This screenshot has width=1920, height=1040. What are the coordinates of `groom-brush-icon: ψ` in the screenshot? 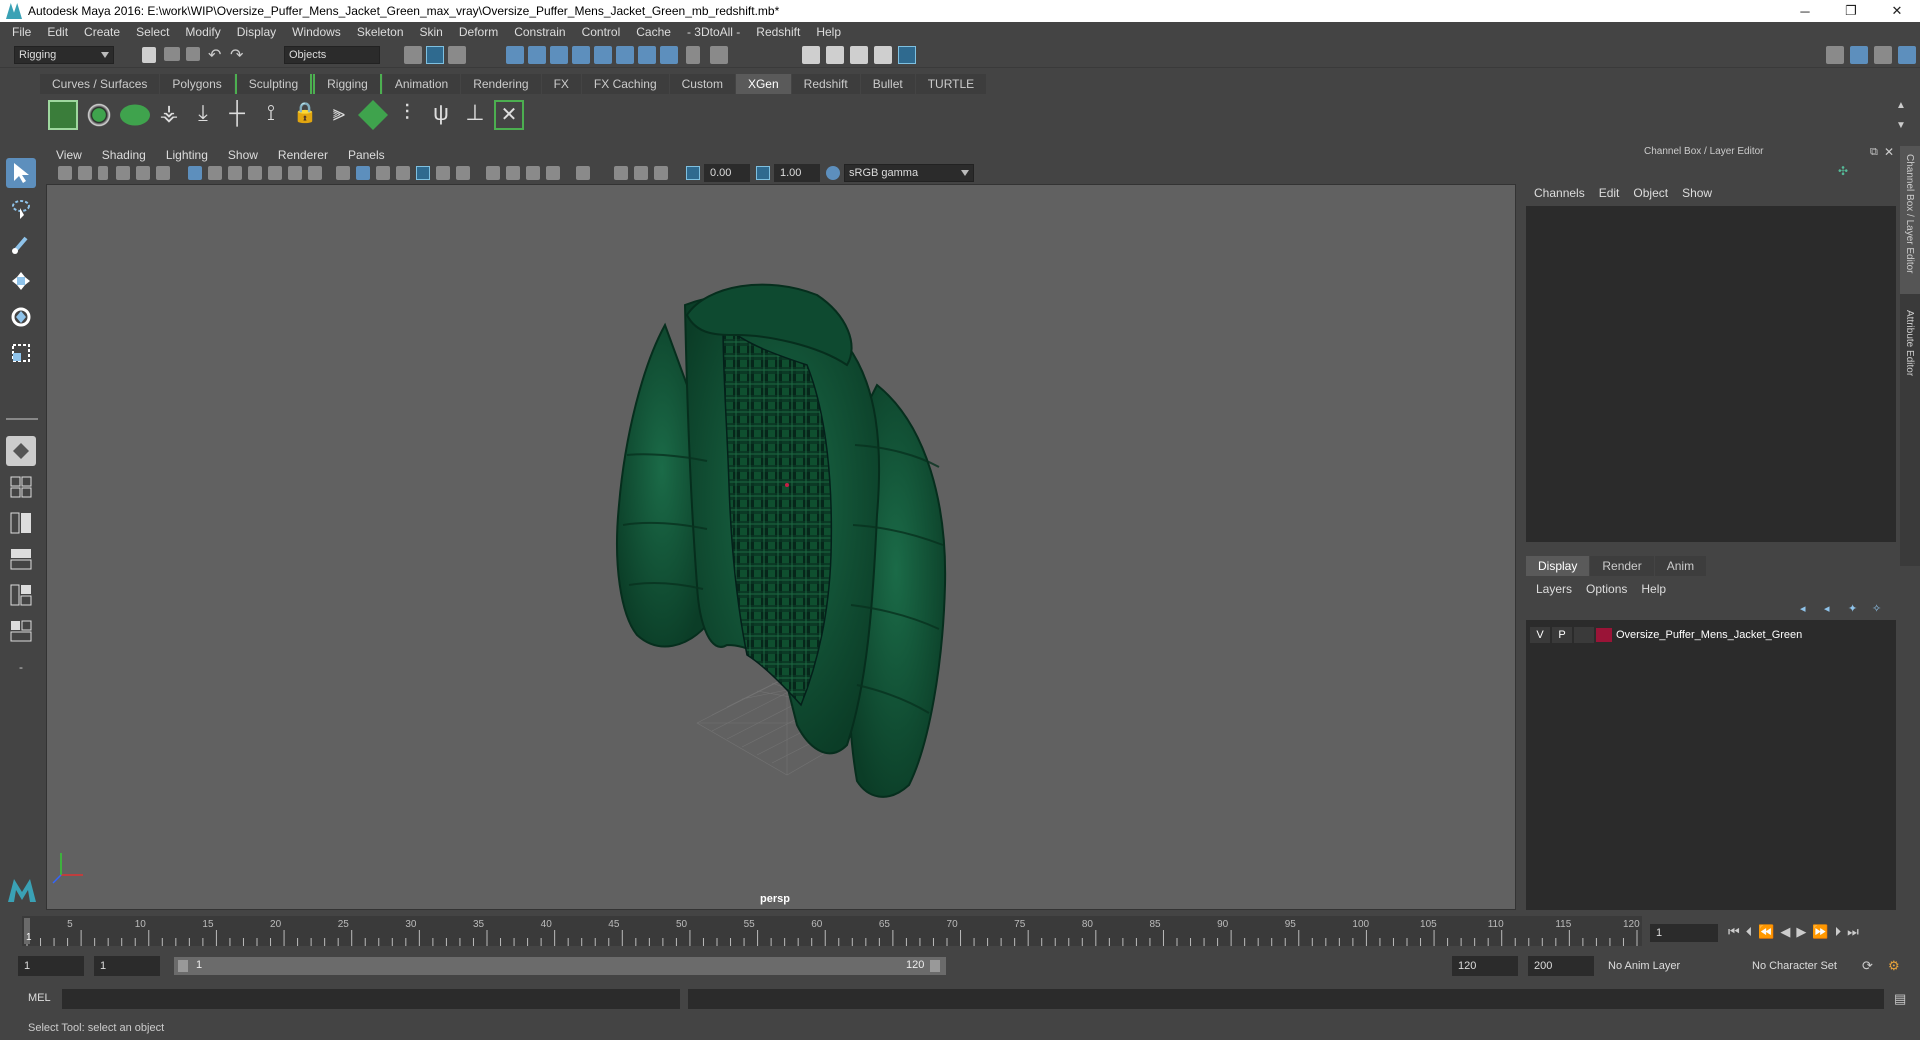 It's located at (441, 115).